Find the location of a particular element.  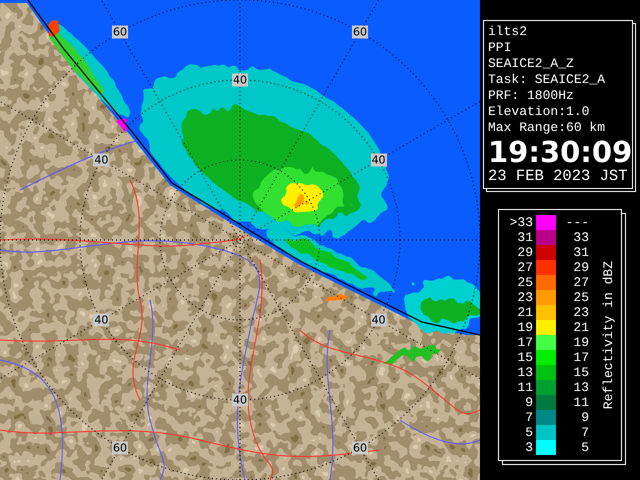

info-line: Max Range:60 km is located at coordinates (547, 128).